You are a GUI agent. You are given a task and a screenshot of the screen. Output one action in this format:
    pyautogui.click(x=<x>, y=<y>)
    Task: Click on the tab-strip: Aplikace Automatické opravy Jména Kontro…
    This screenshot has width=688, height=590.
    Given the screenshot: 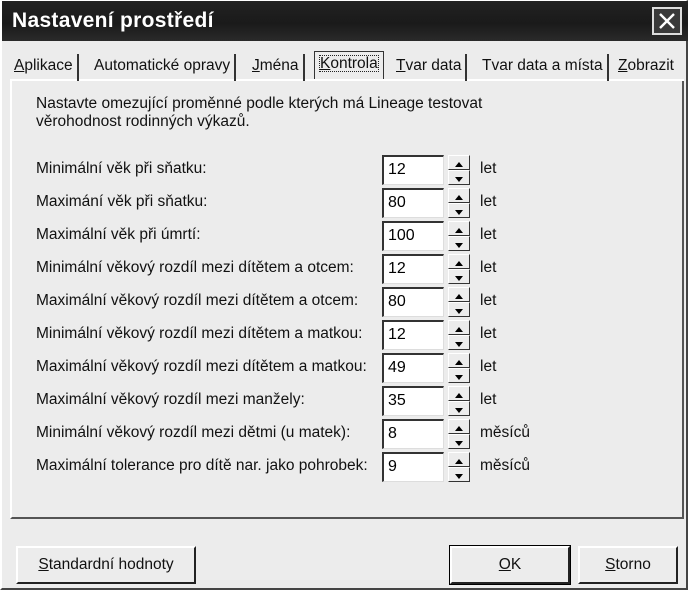 What is the action you would take?
    pyautogui.click(x=347, y=66)
    